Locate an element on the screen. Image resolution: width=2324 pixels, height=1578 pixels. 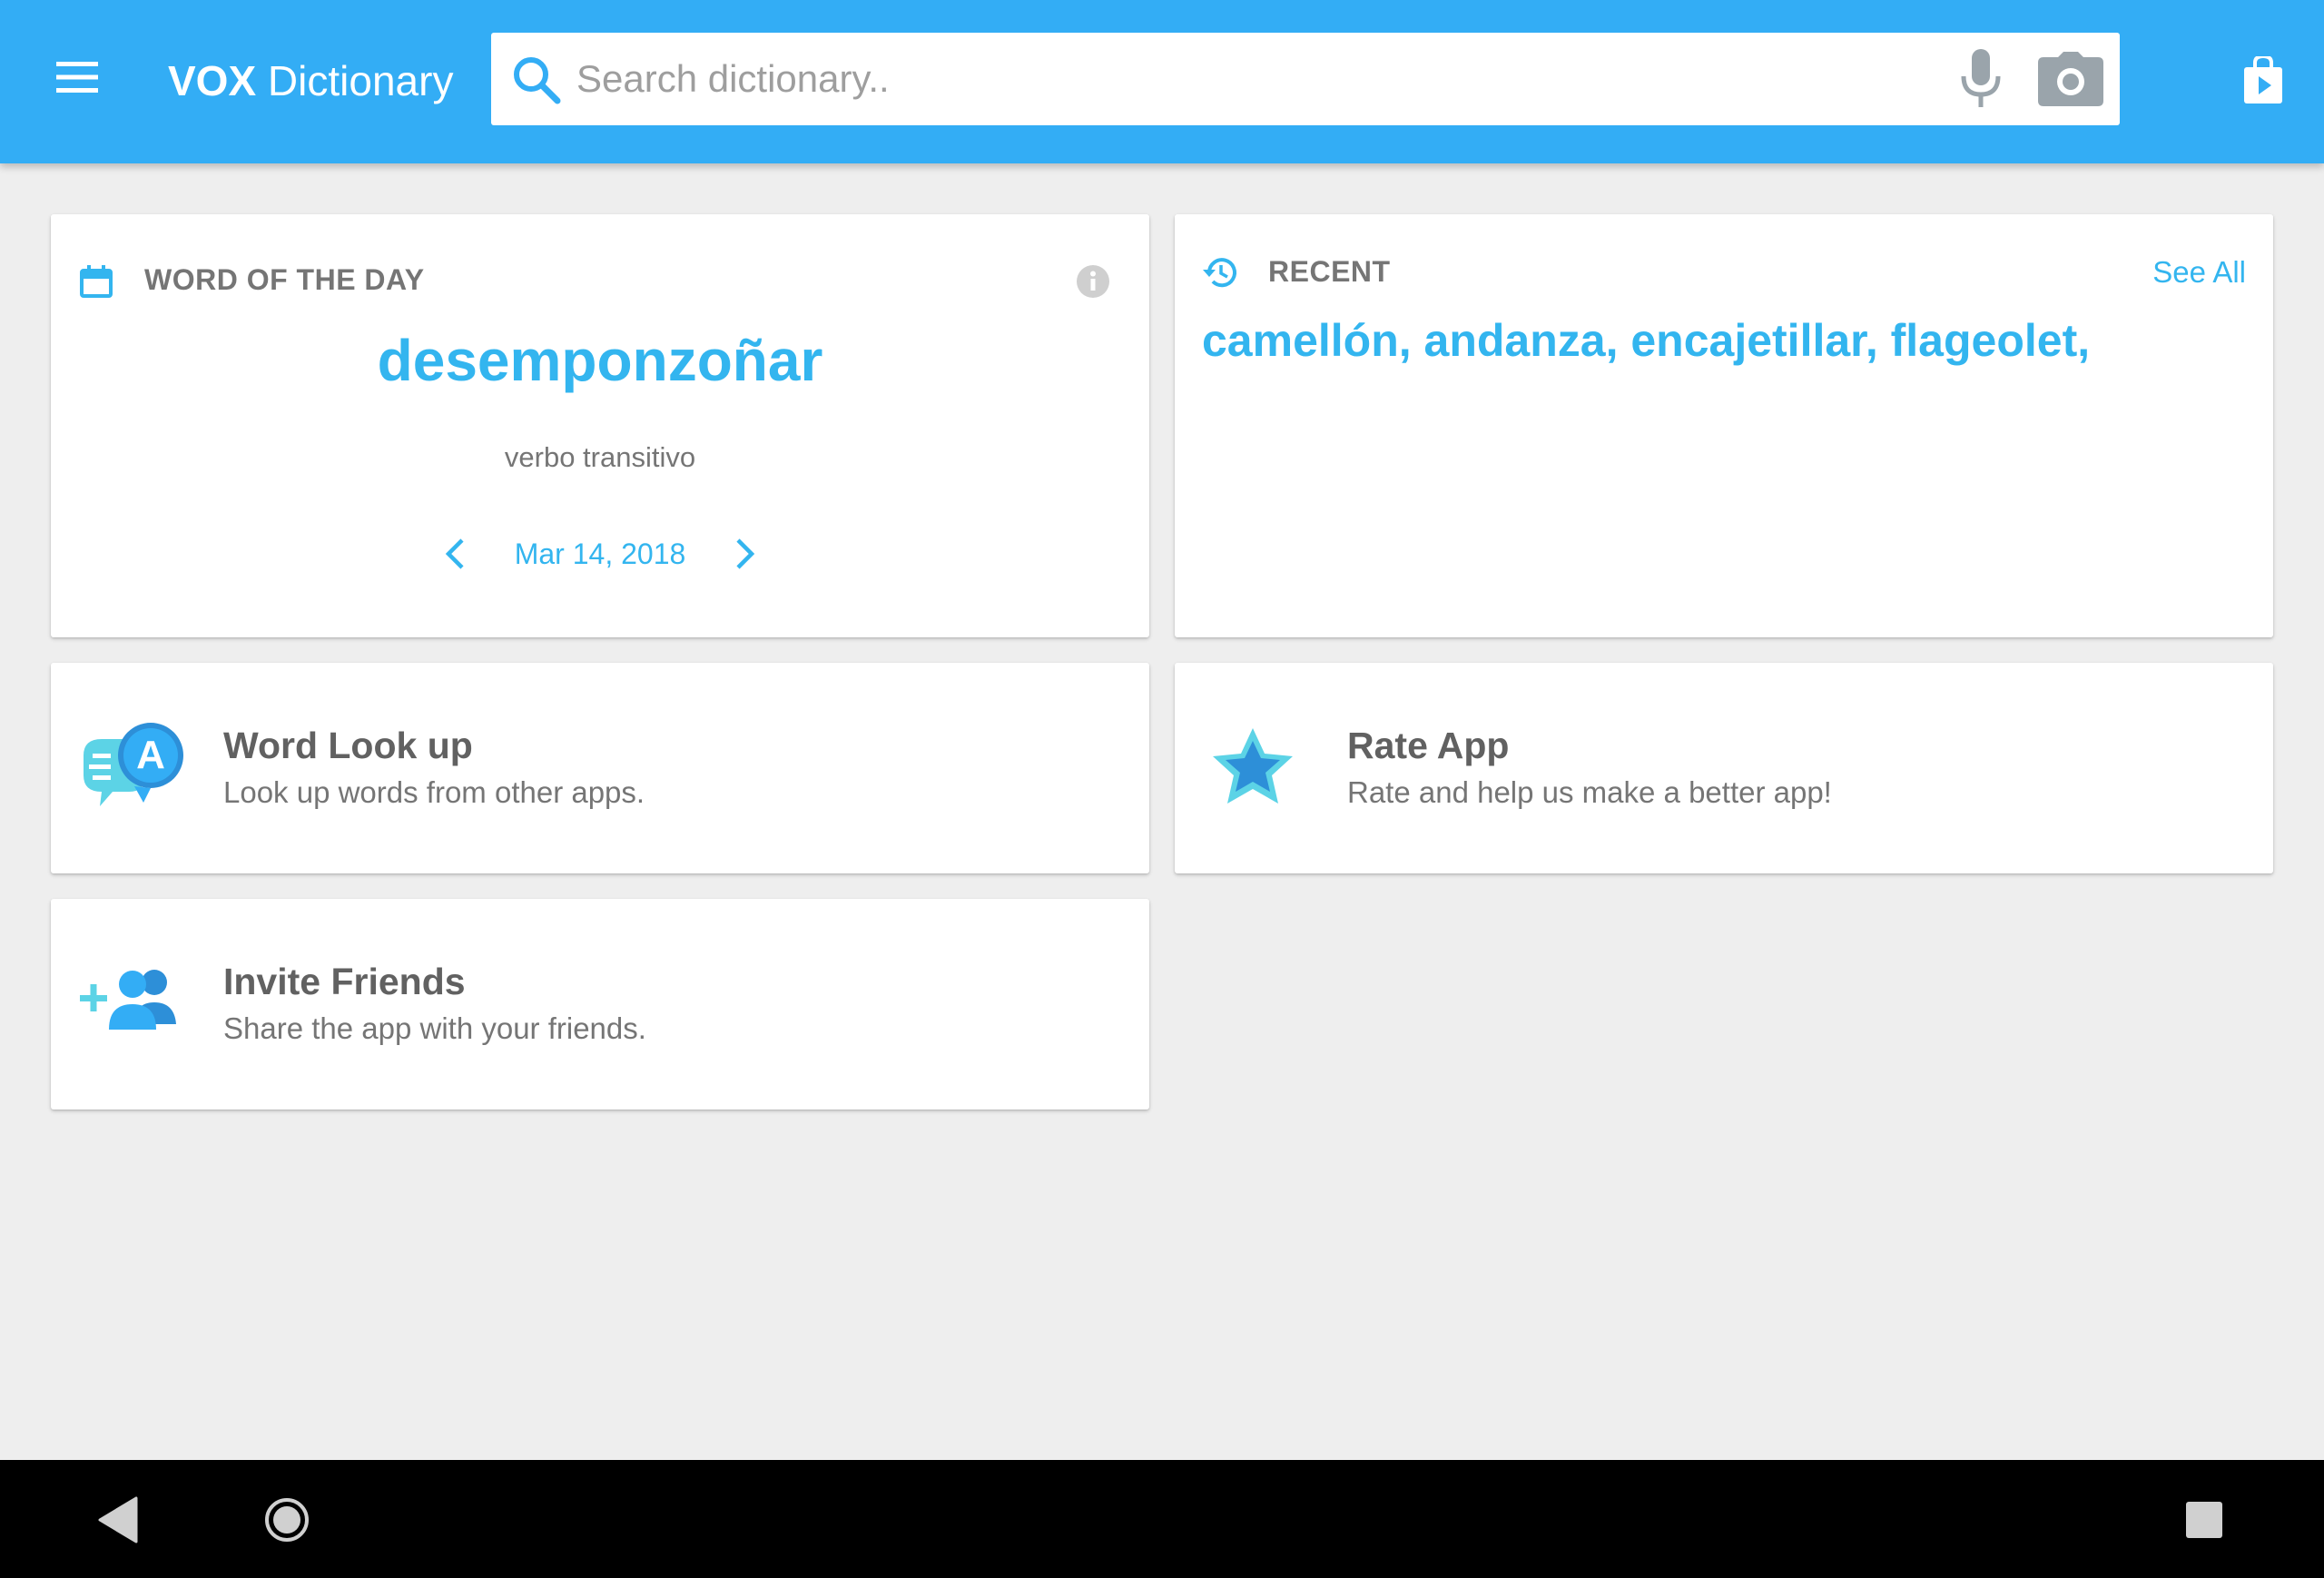
camera-search-button is located at coordinates (2070, 79).